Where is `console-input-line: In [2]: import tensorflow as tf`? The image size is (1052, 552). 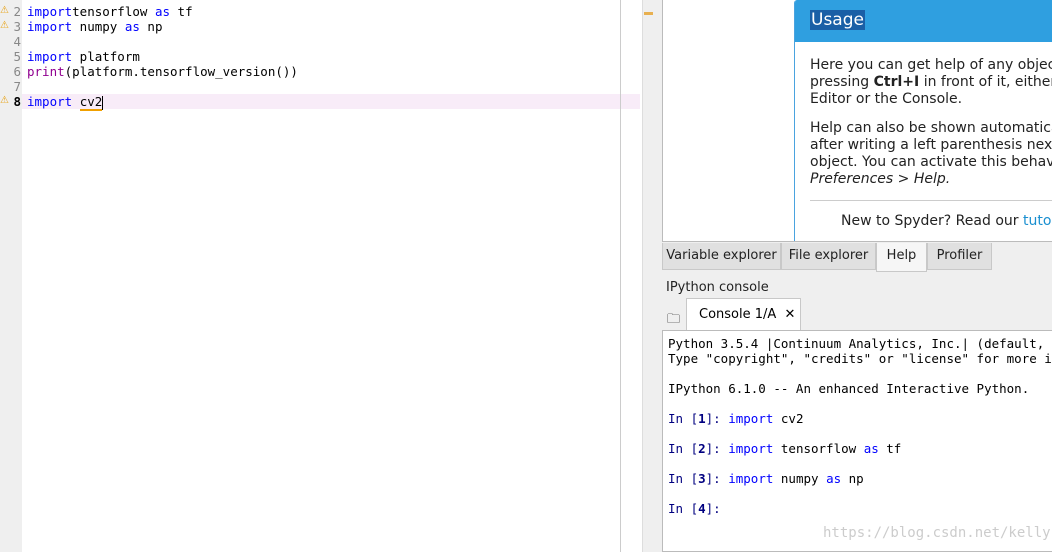
console-input-line: In [2]: import tensorflow as tf is located at coordinates (785, 448).